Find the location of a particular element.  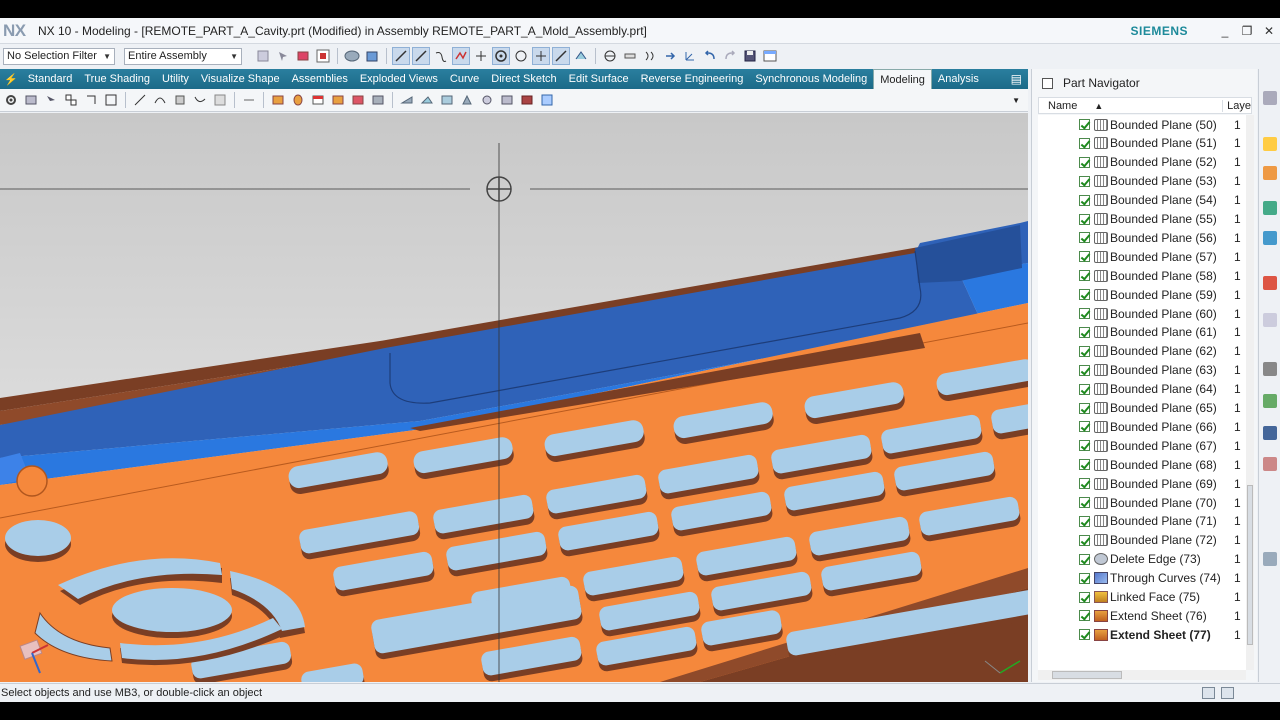

feature-tree-row: Bounded Plane (57) 1 is located at coordinates (1142, 256).